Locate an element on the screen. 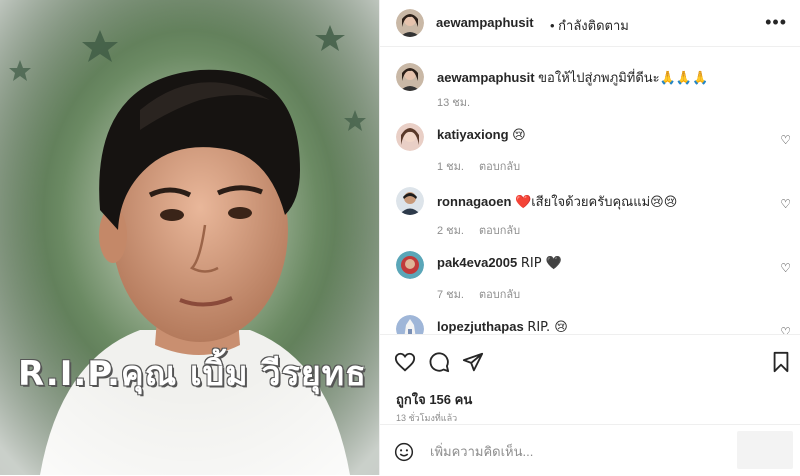  comment-username: ronnagaoen is located at coordinates (474, 201).